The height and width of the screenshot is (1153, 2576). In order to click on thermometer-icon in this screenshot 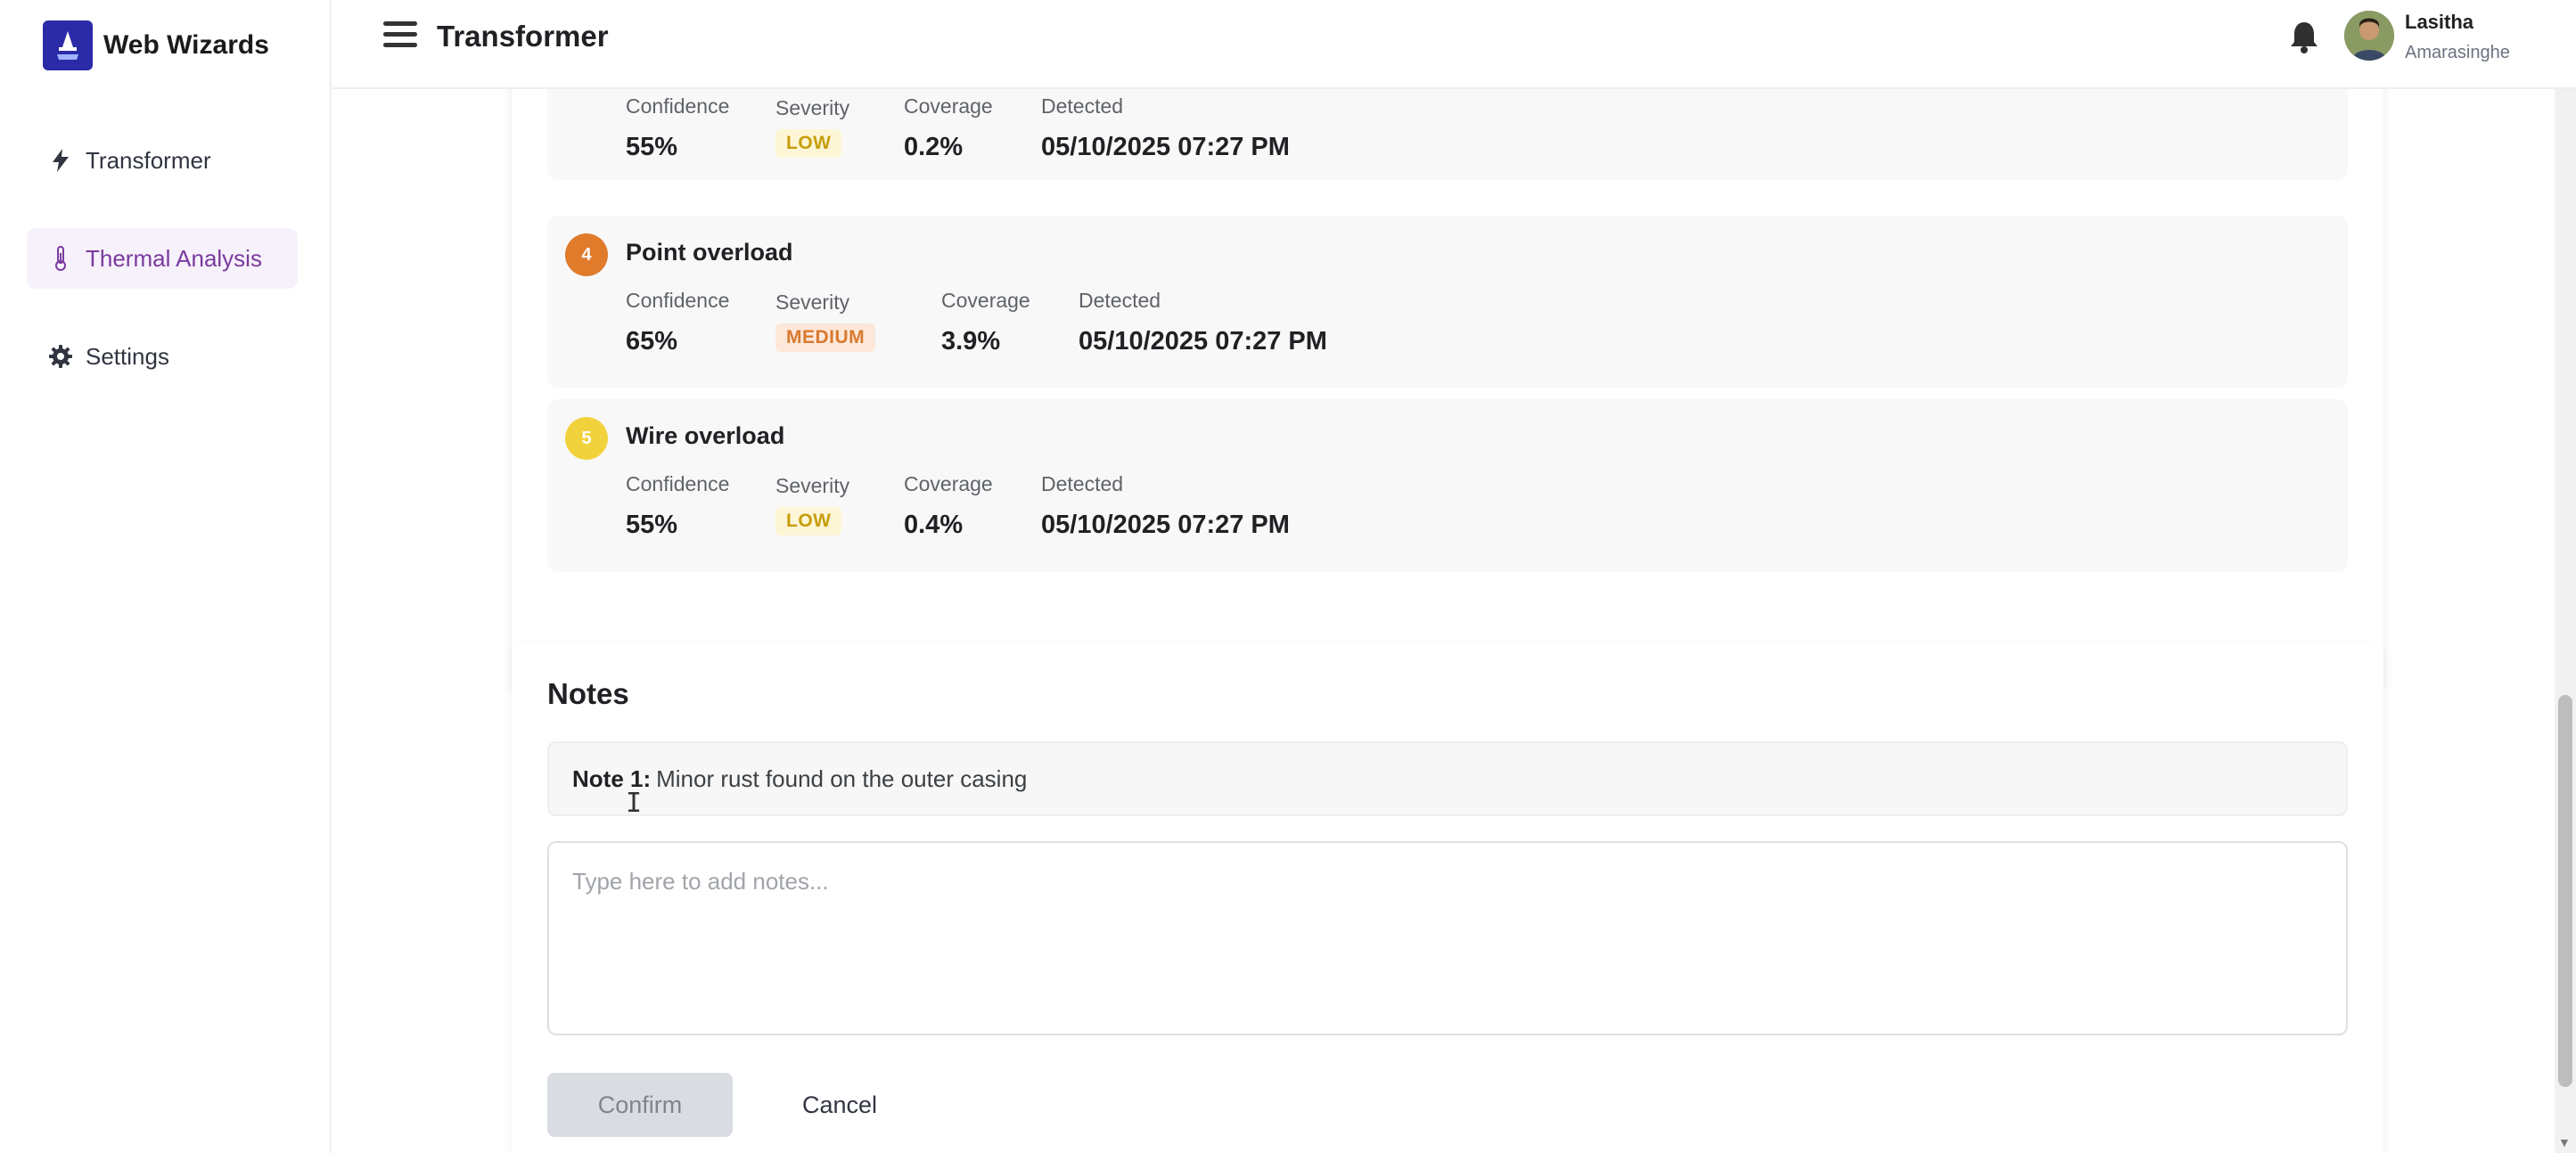, I will do `click(60, 258)`.